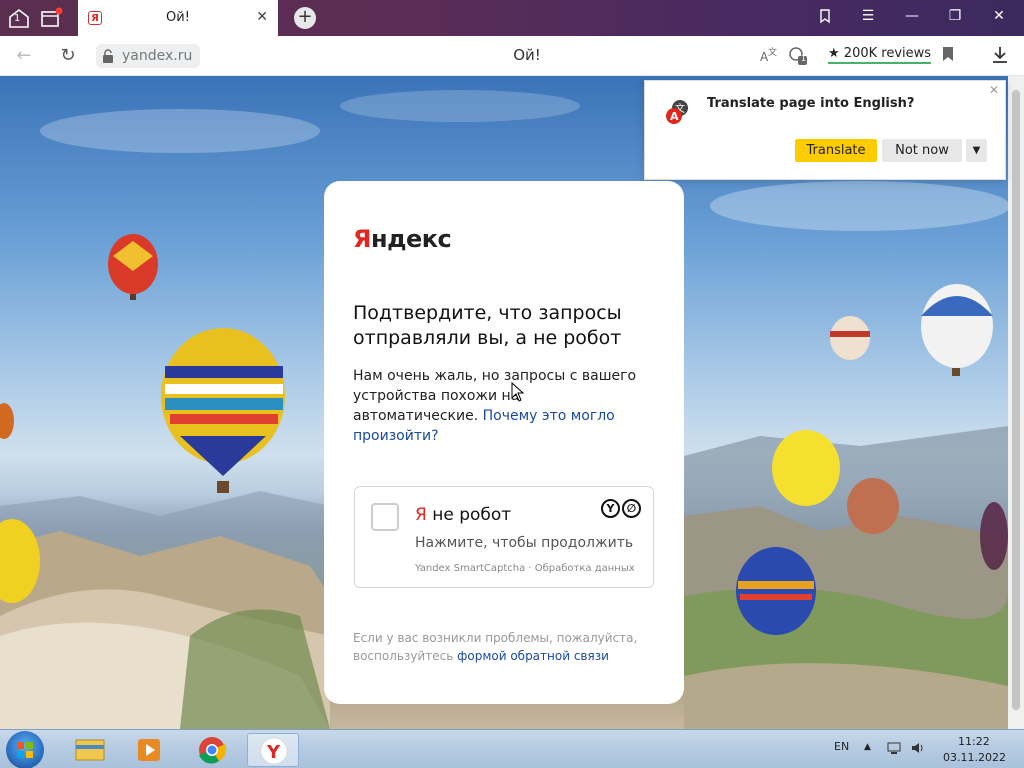 This screenshot has height=768, width=1024. I want to click on translate-icon: A文, so click(768, 56).